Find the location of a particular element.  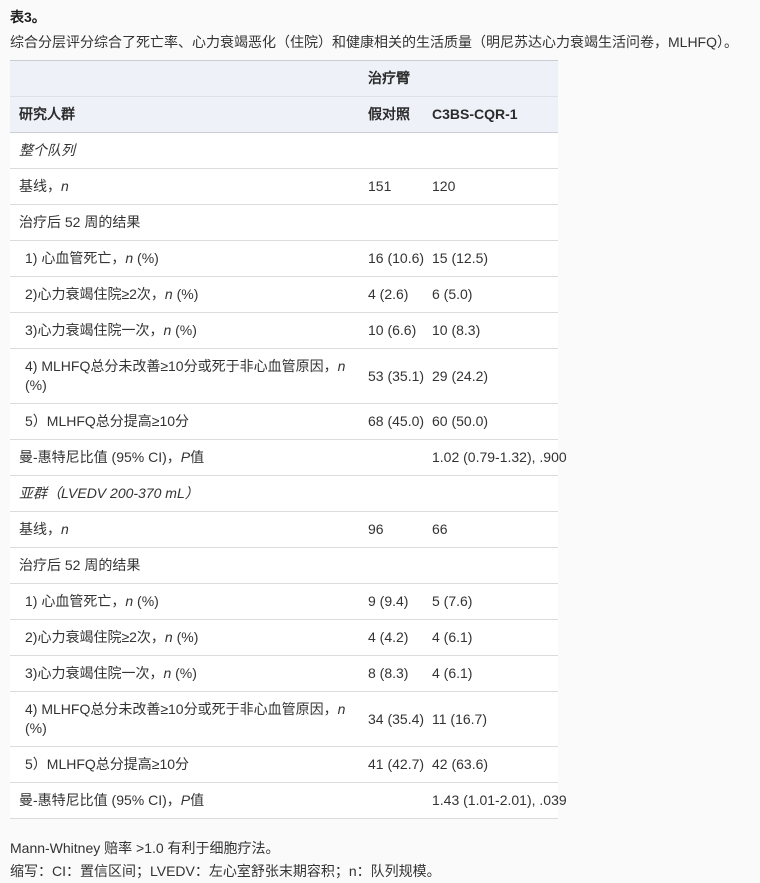

c3bs-value-cell: 1.43 (1.01-2.01), .039 is located at coordinates (499, 800).